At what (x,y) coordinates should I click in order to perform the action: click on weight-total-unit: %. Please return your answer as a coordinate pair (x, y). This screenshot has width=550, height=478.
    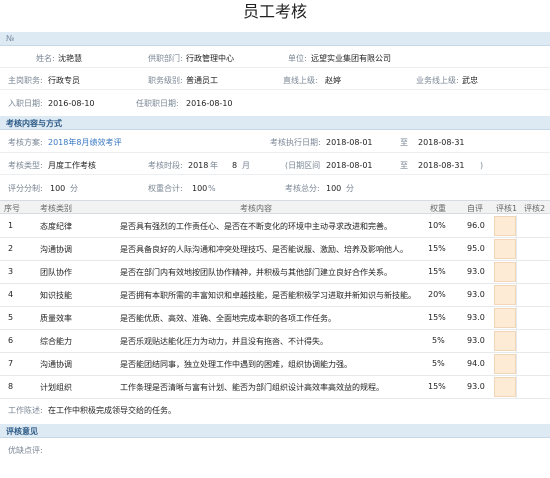
    Looking at the image, I should click on (212, 188).